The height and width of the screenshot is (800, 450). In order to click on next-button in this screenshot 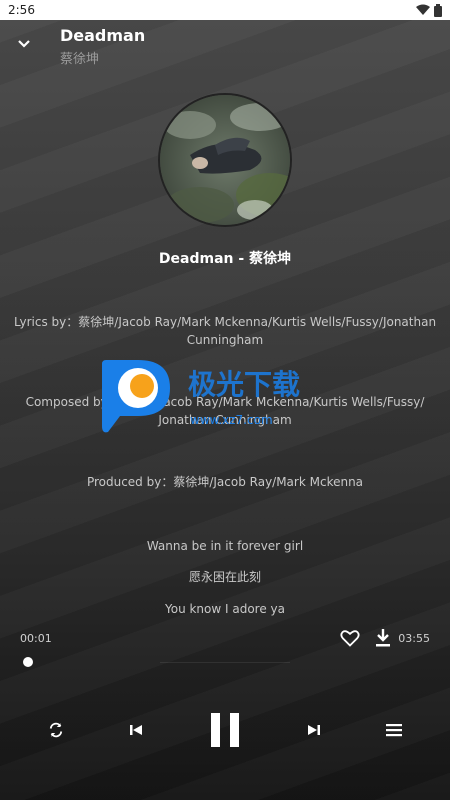, I will do `click(314, 730)`.